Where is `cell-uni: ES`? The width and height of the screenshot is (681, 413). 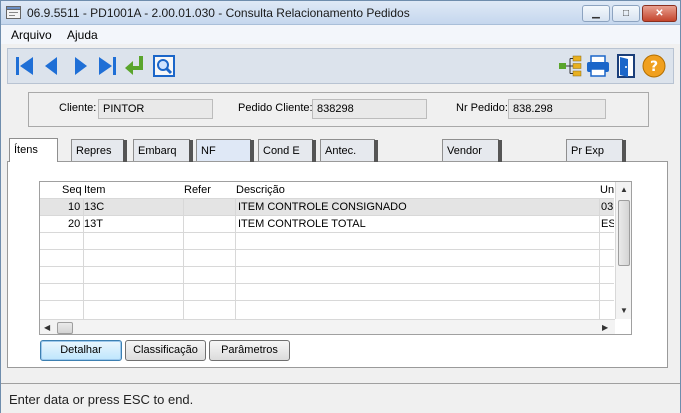
cell-uni: ES is located at coordinates (607, 224).